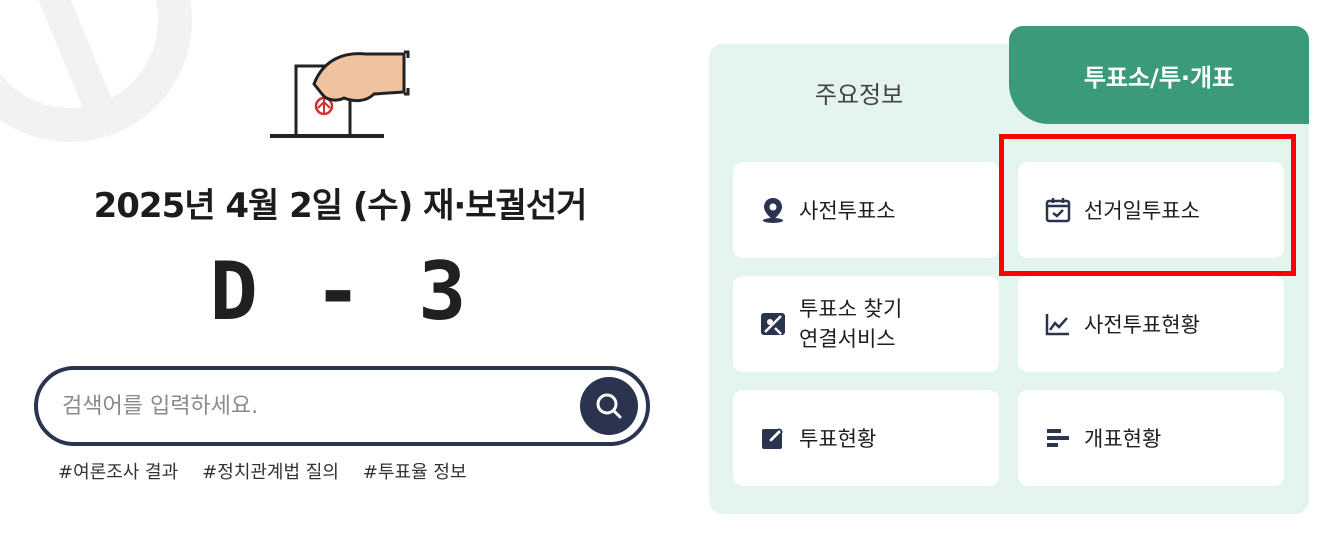 This screenshot has height=534, width=1324. Describe the element at coordinates (1123, 439) in the screenshot. I see `card-label: 개표현황` at that location.